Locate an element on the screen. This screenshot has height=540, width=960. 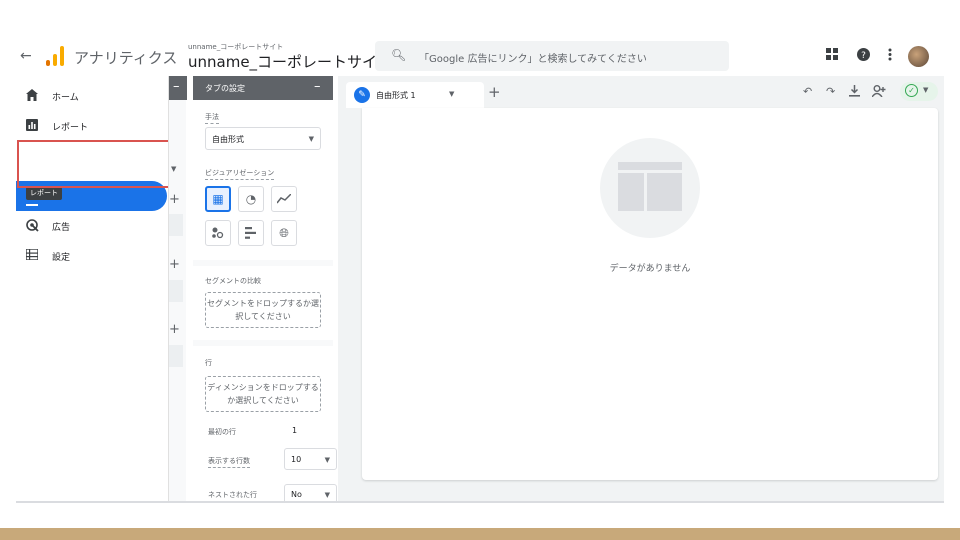
empty-state-text: データがありません is located at coordinates (650, 269).